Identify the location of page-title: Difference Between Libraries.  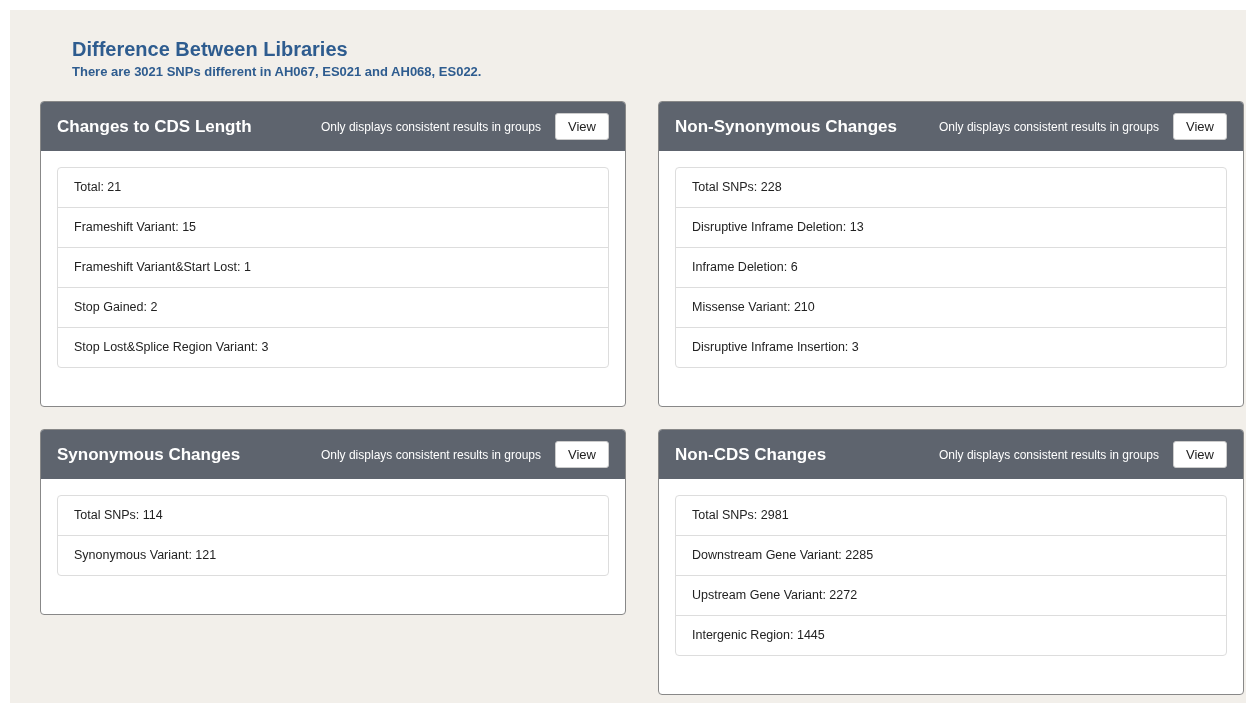
(210, 49).